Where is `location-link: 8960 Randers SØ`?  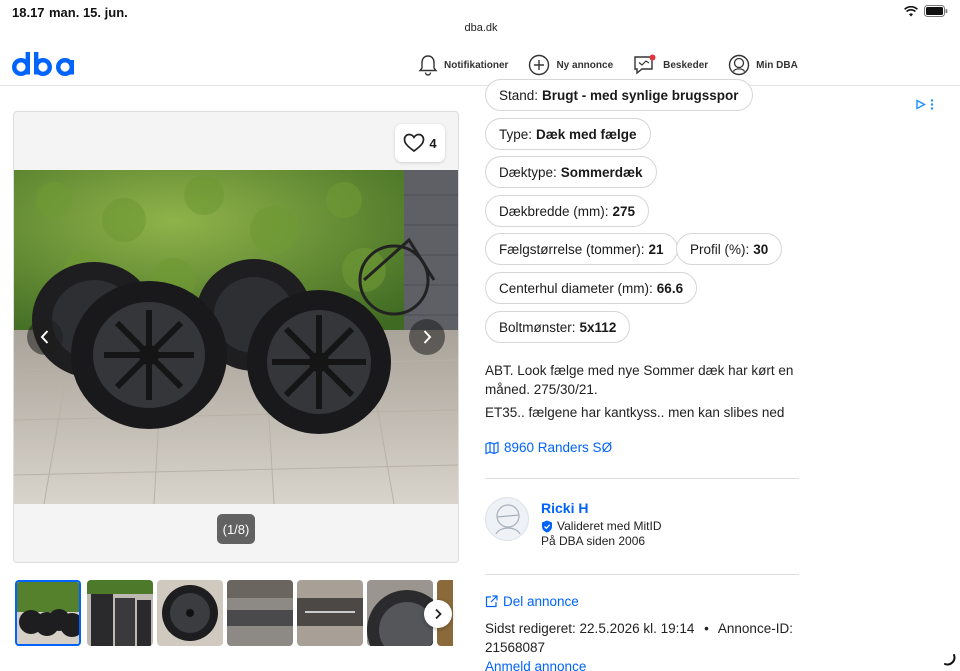 location-link: 8960 Randers SØ is located at coordinates (548, 447).